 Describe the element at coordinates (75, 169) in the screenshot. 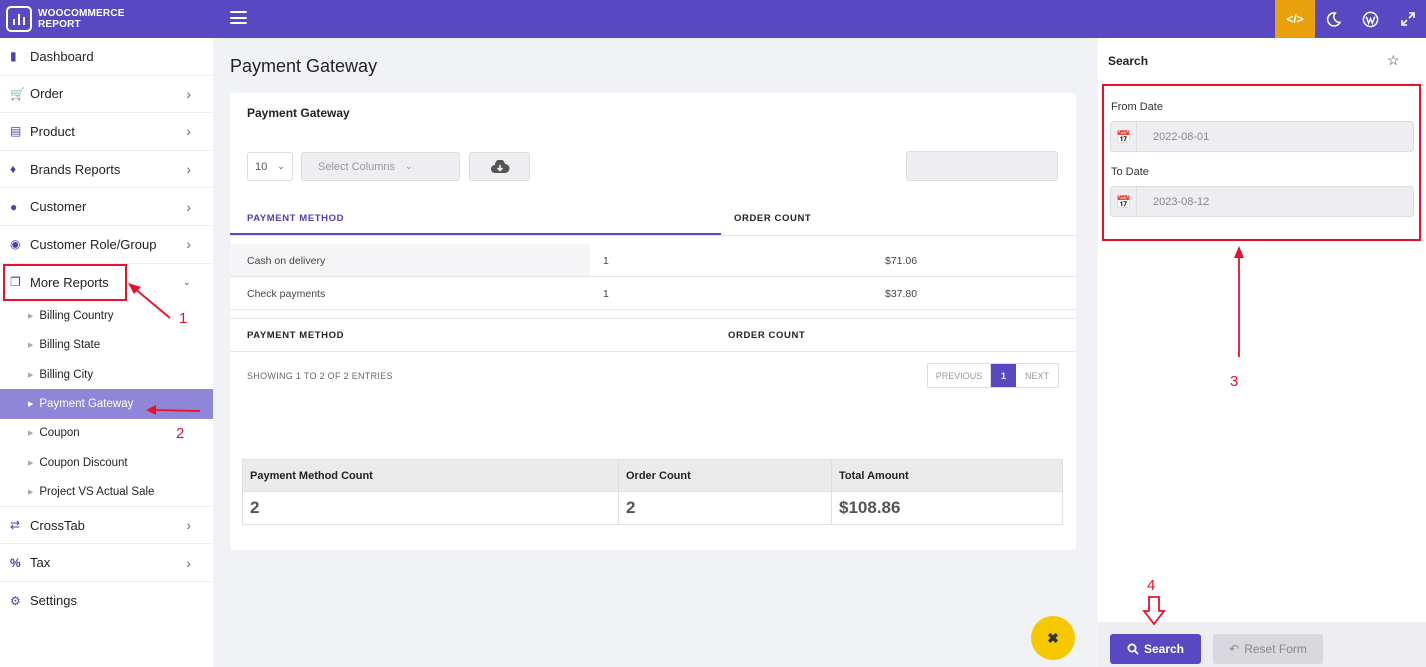

I see `sidebar-item-label: Brands Reports` at that location.